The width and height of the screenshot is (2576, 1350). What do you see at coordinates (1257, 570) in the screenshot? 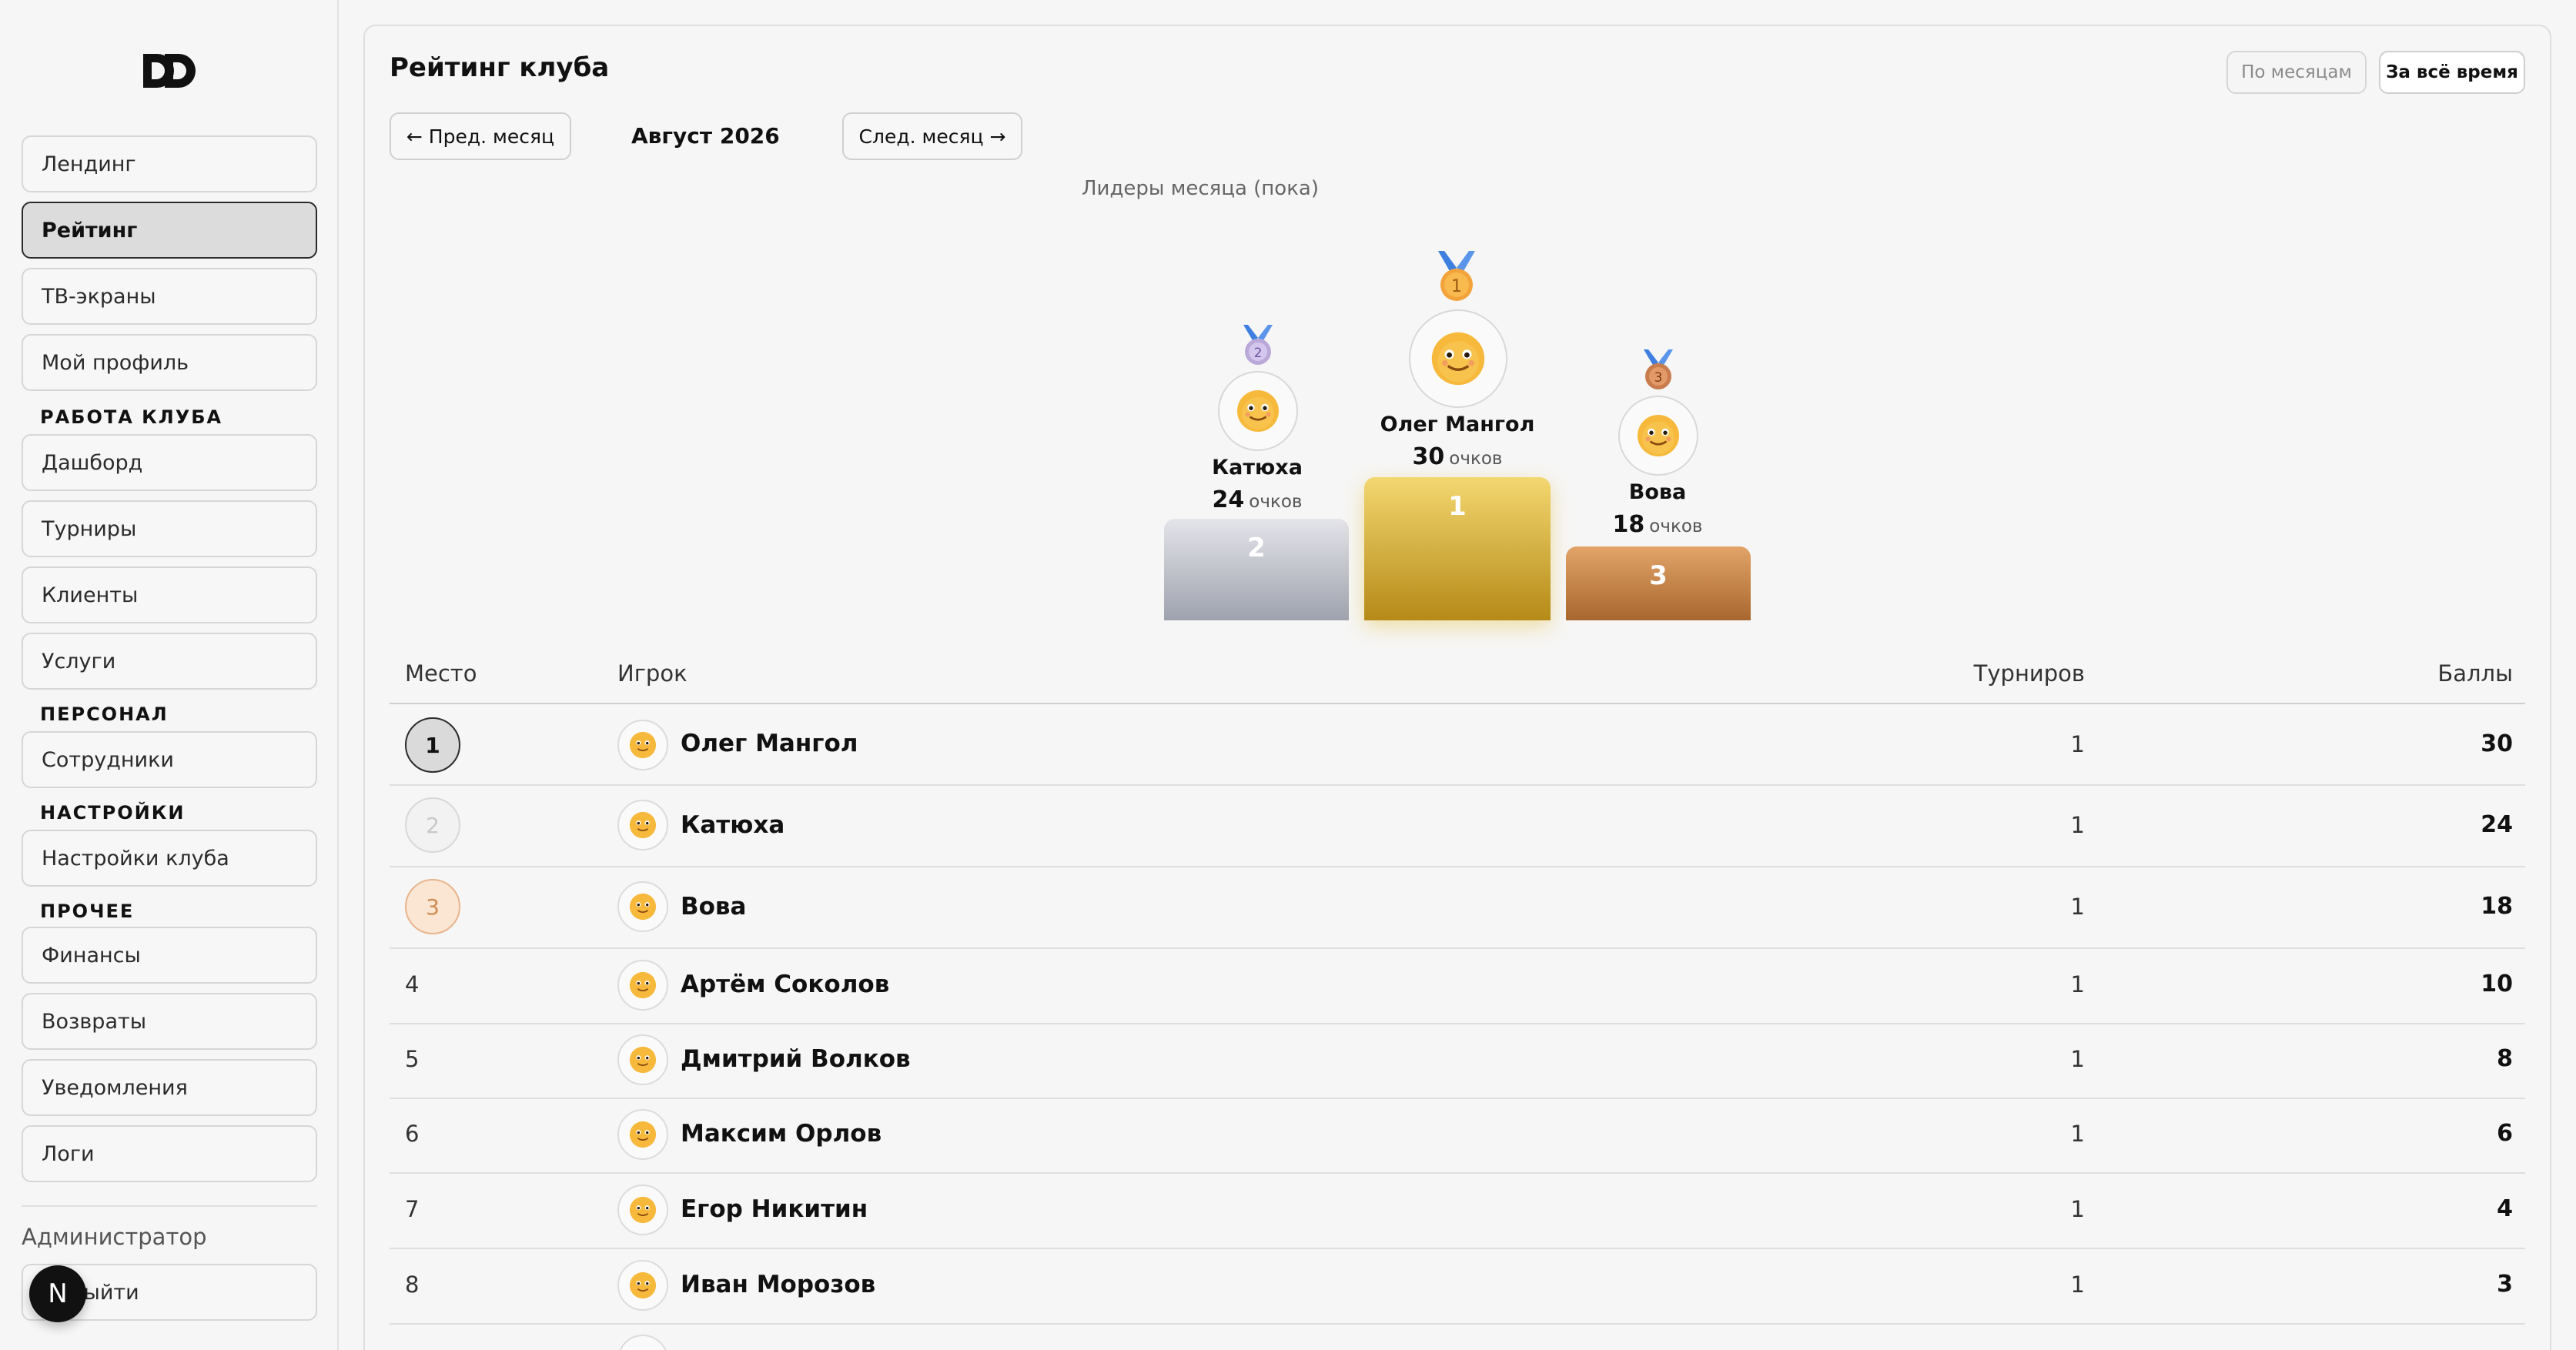
I see `podium-block-second: 2` at bounding box center [1257, 570].